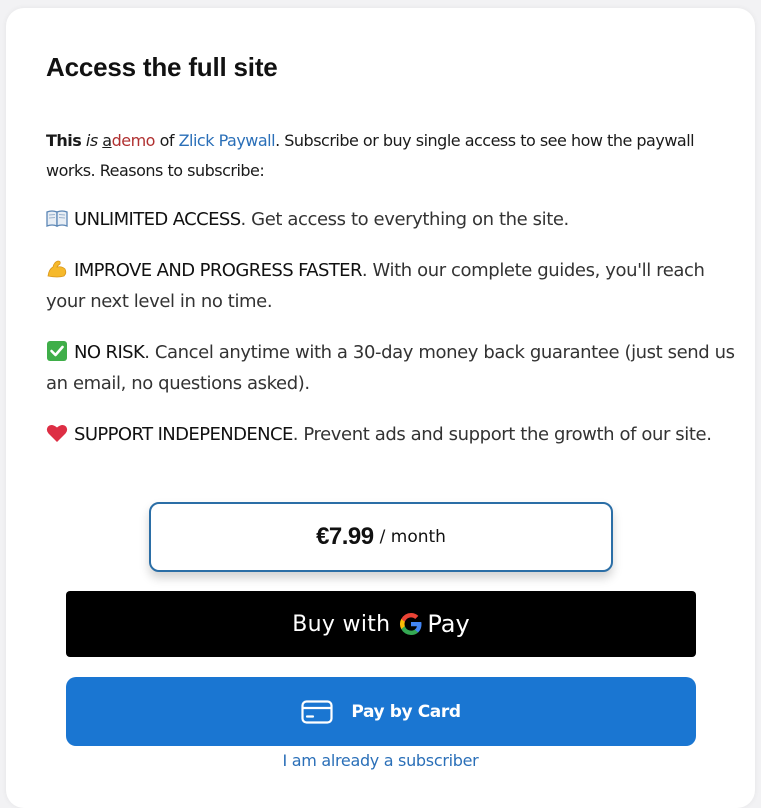  What do you see at coordinates (380, 760) in the screenshot?
I see `already-subscriber-link: I am already a subscriber` at bounding box center [380, 760].